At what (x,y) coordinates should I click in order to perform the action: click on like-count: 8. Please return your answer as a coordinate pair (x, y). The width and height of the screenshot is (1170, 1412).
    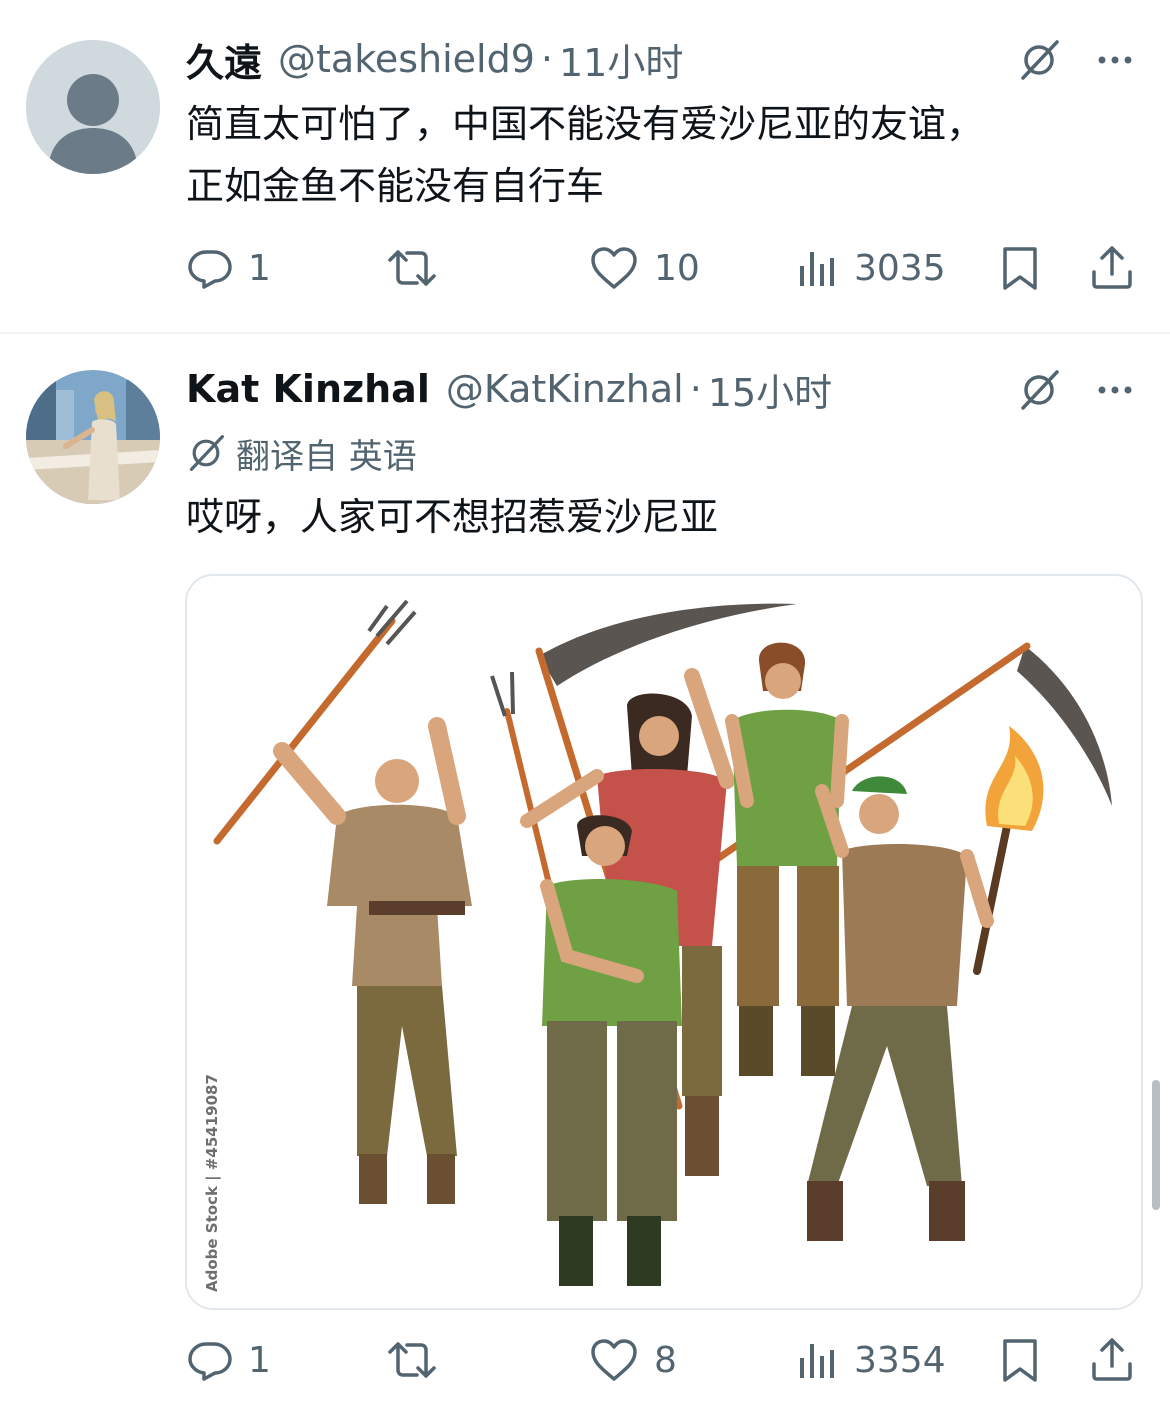
    Looking at the image, I should click on (665, 1360).